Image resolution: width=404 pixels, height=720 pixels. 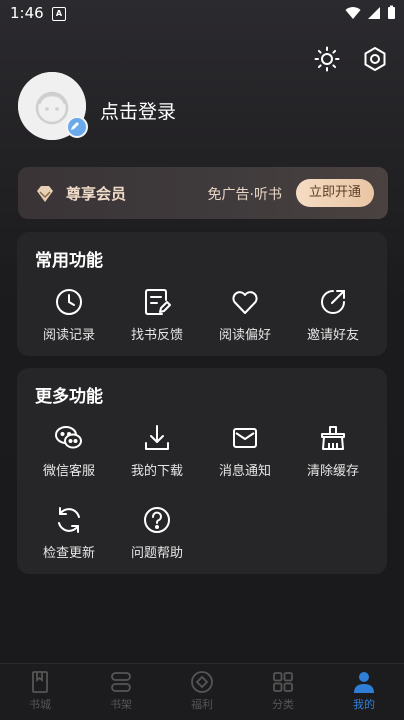 What do you see at coordinates (69, 397) in the screenshot?
I see `more-functions-title: 更多功能` at bounding box center [69, 397].